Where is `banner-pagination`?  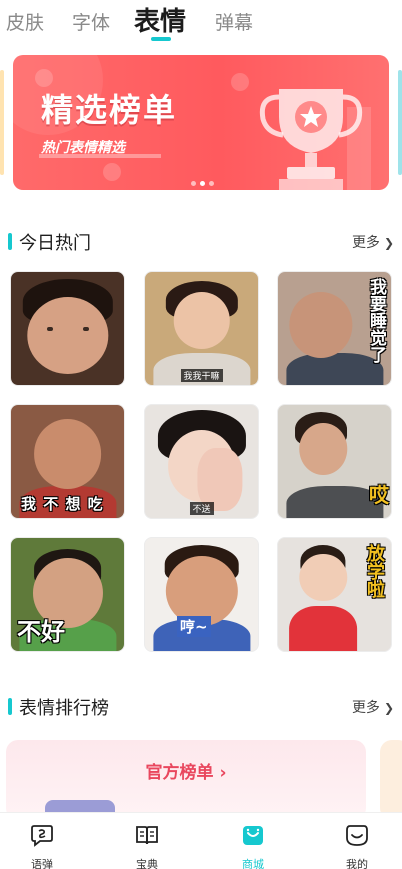
banner-pagination is located at coordinates (202, 183).